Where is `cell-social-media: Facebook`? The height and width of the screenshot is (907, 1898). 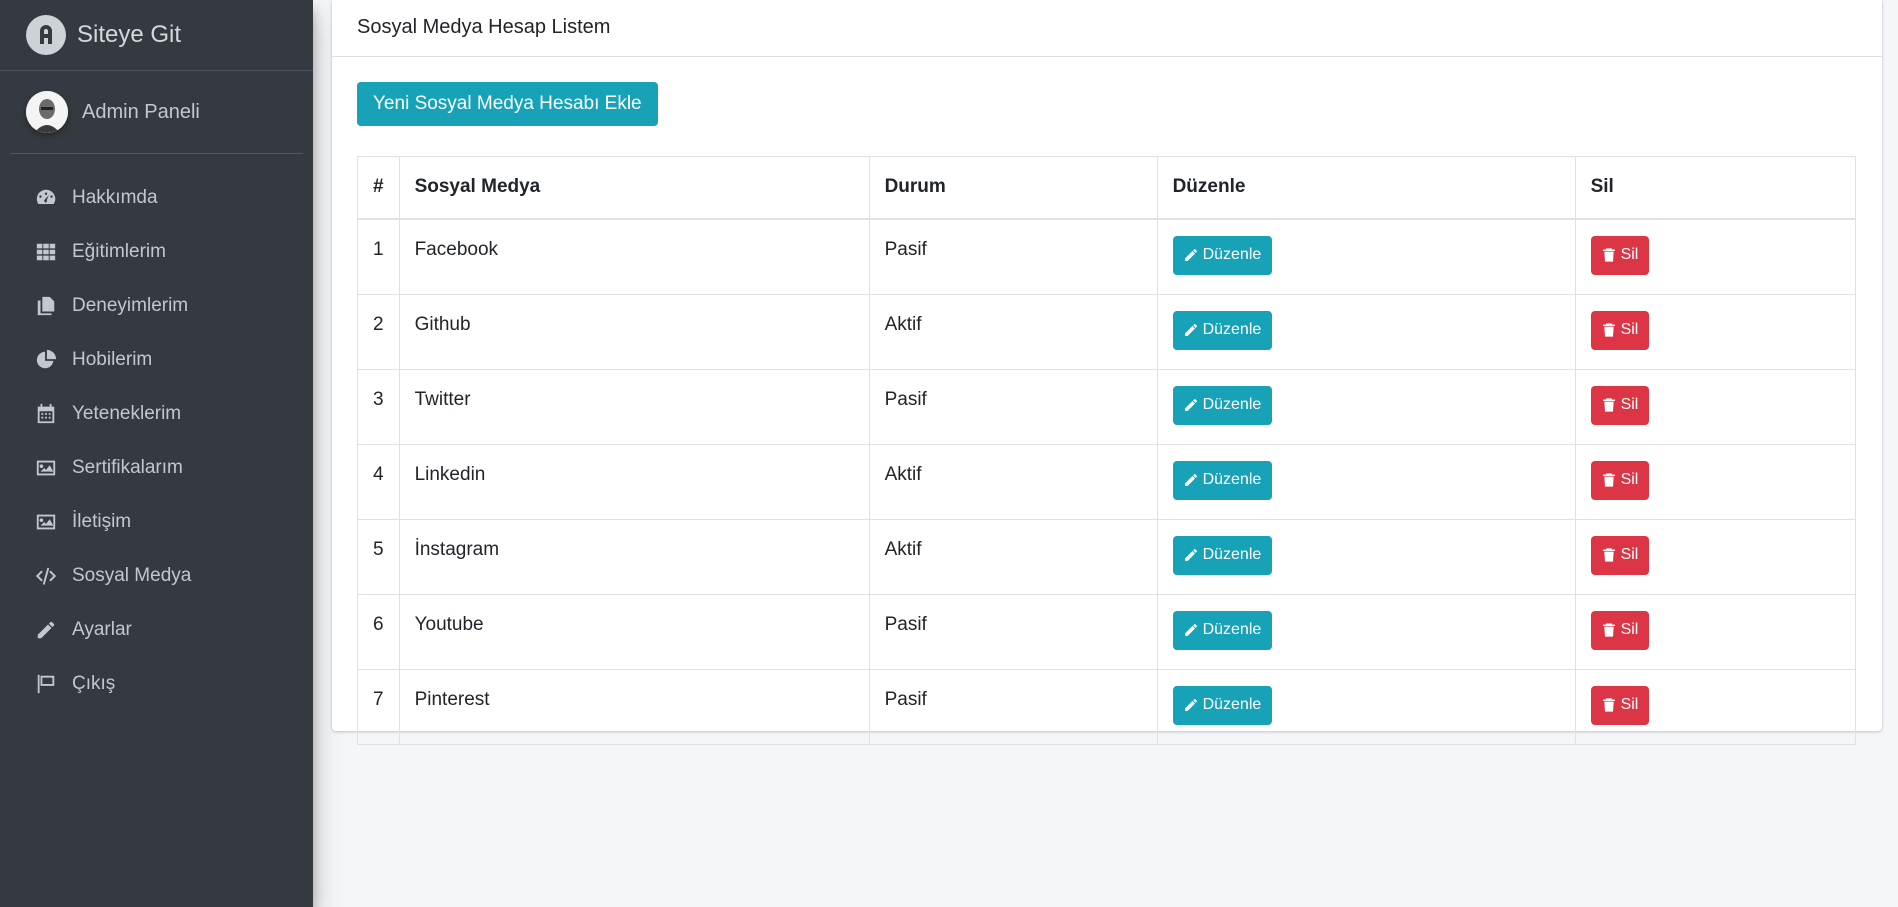
cell-social-media: Facebook is located at coordinates (634, 256).